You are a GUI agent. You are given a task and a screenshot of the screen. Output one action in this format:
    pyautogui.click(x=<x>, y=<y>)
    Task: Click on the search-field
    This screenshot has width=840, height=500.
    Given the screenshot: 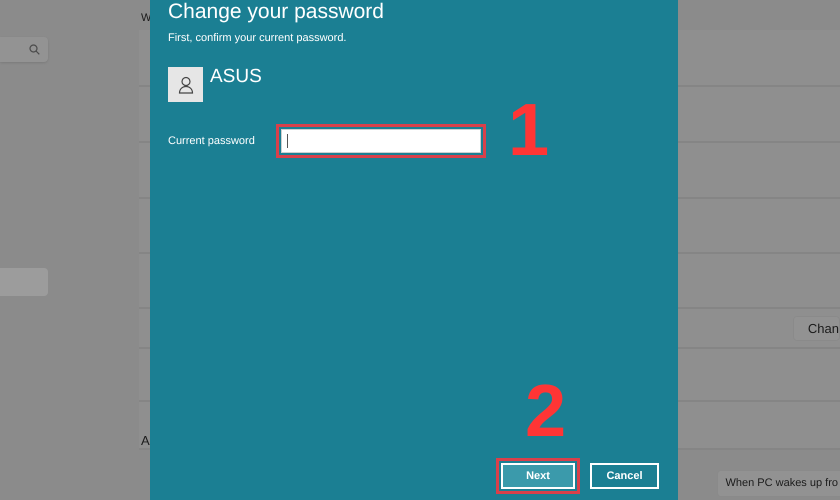 What is the action you would take?
    pyautogui.click(x=24, y=49)
    